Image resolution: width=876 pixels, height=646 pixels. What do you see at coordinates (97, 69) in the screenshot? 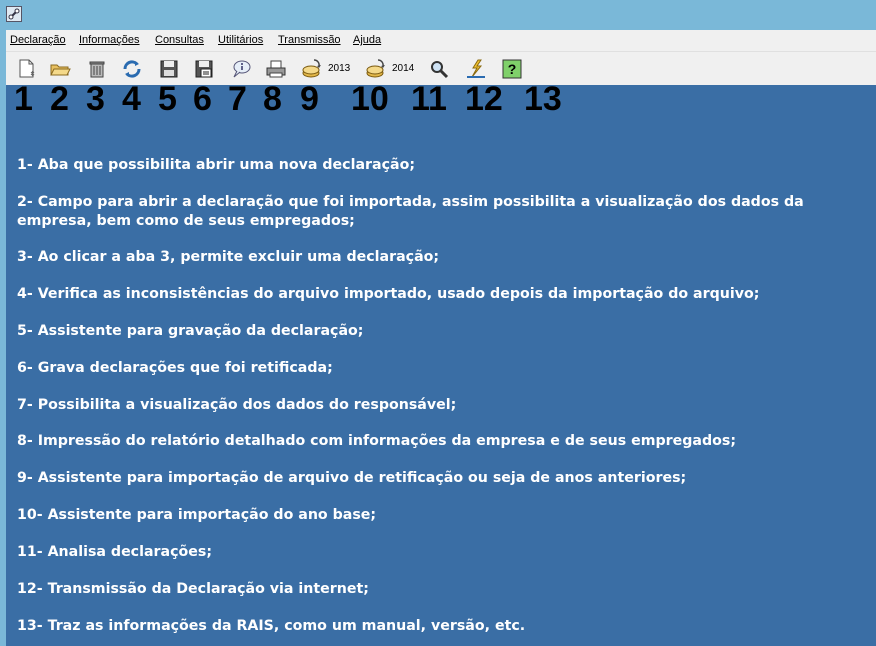
I see `trash-icon` at bounding box center [97, 69].